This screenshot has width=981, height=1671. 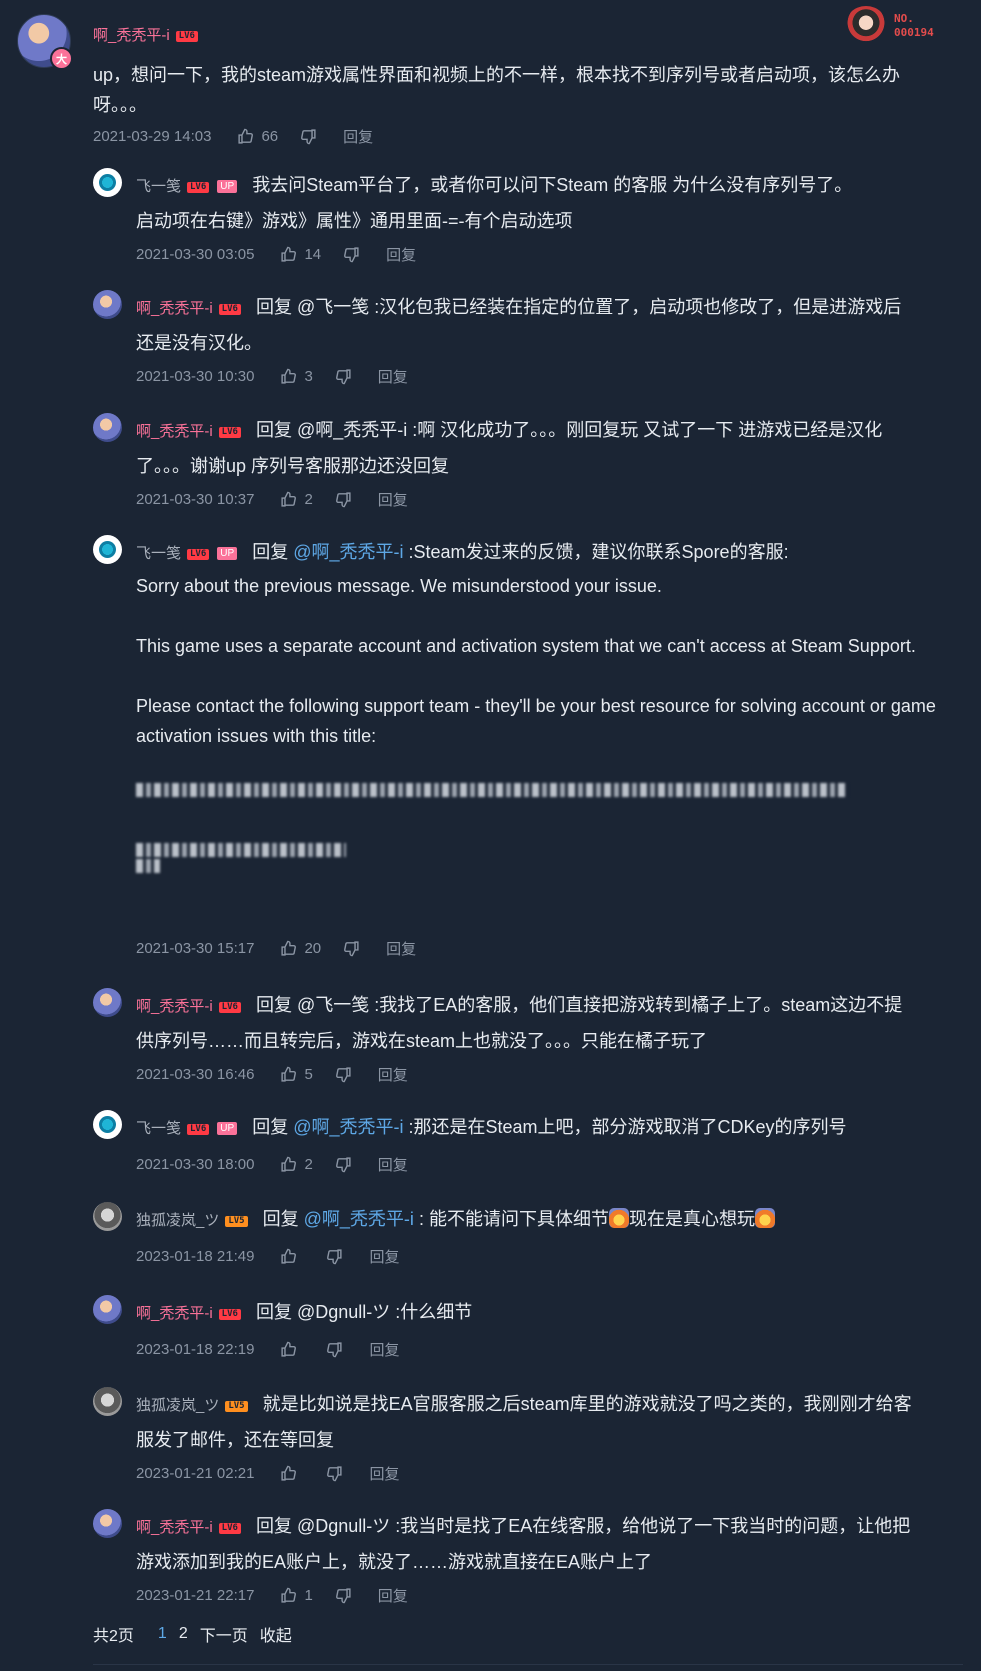 What do you see at coordinates (236, 1406) in the screenshot?
I see `level-badge: LV5` at bounding box center [236, 1406].